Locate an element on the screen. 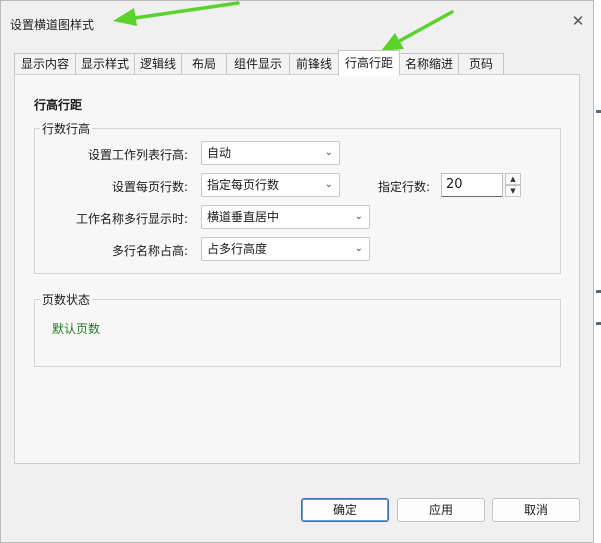  tab-display-style: 显示样式 is located at coordinates (105, 64).